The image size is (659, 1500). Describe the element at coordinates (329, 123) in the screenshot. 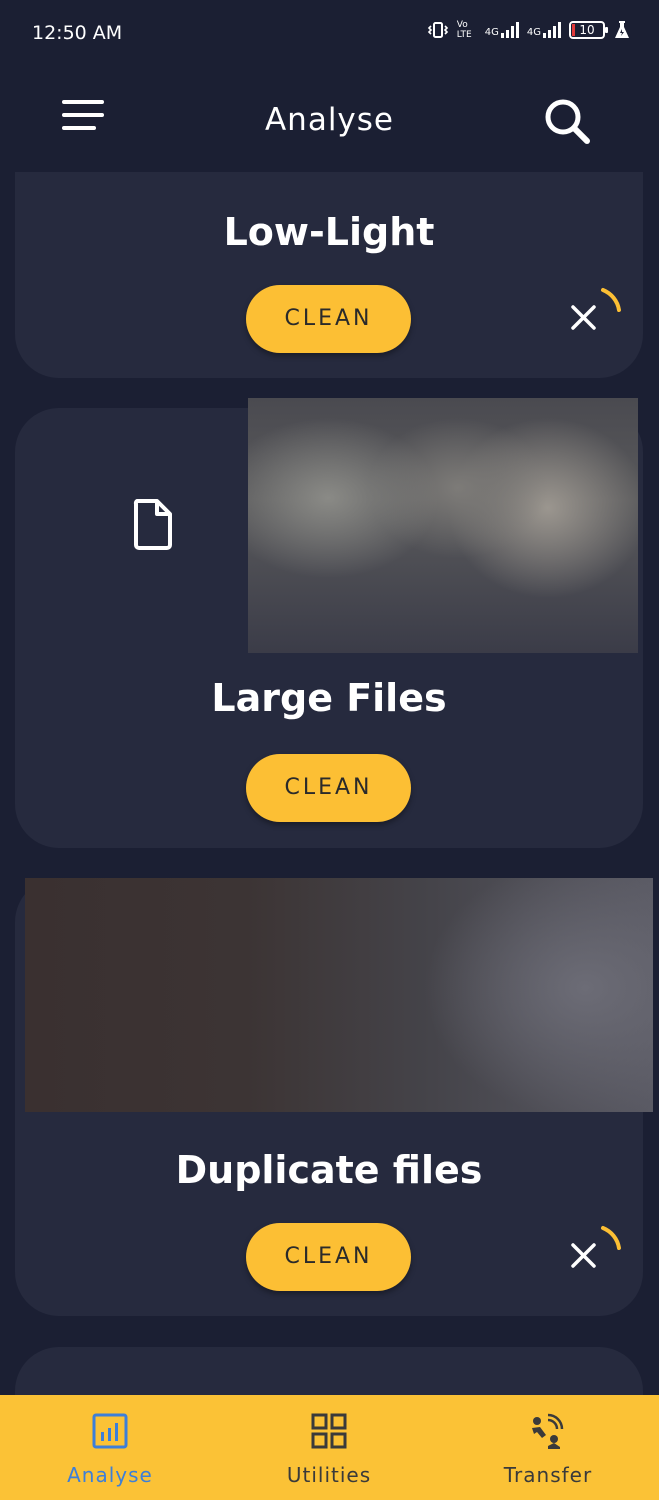

I see `app-bar: Analyse` at that location.